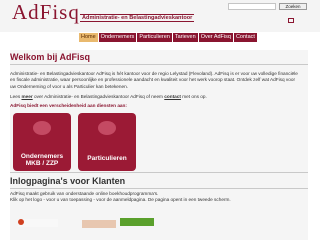  What do you see at coordinates (193, 96) in the screenshot?
I see `text-suffix: met ons op.` at bounding box center [193, 96].